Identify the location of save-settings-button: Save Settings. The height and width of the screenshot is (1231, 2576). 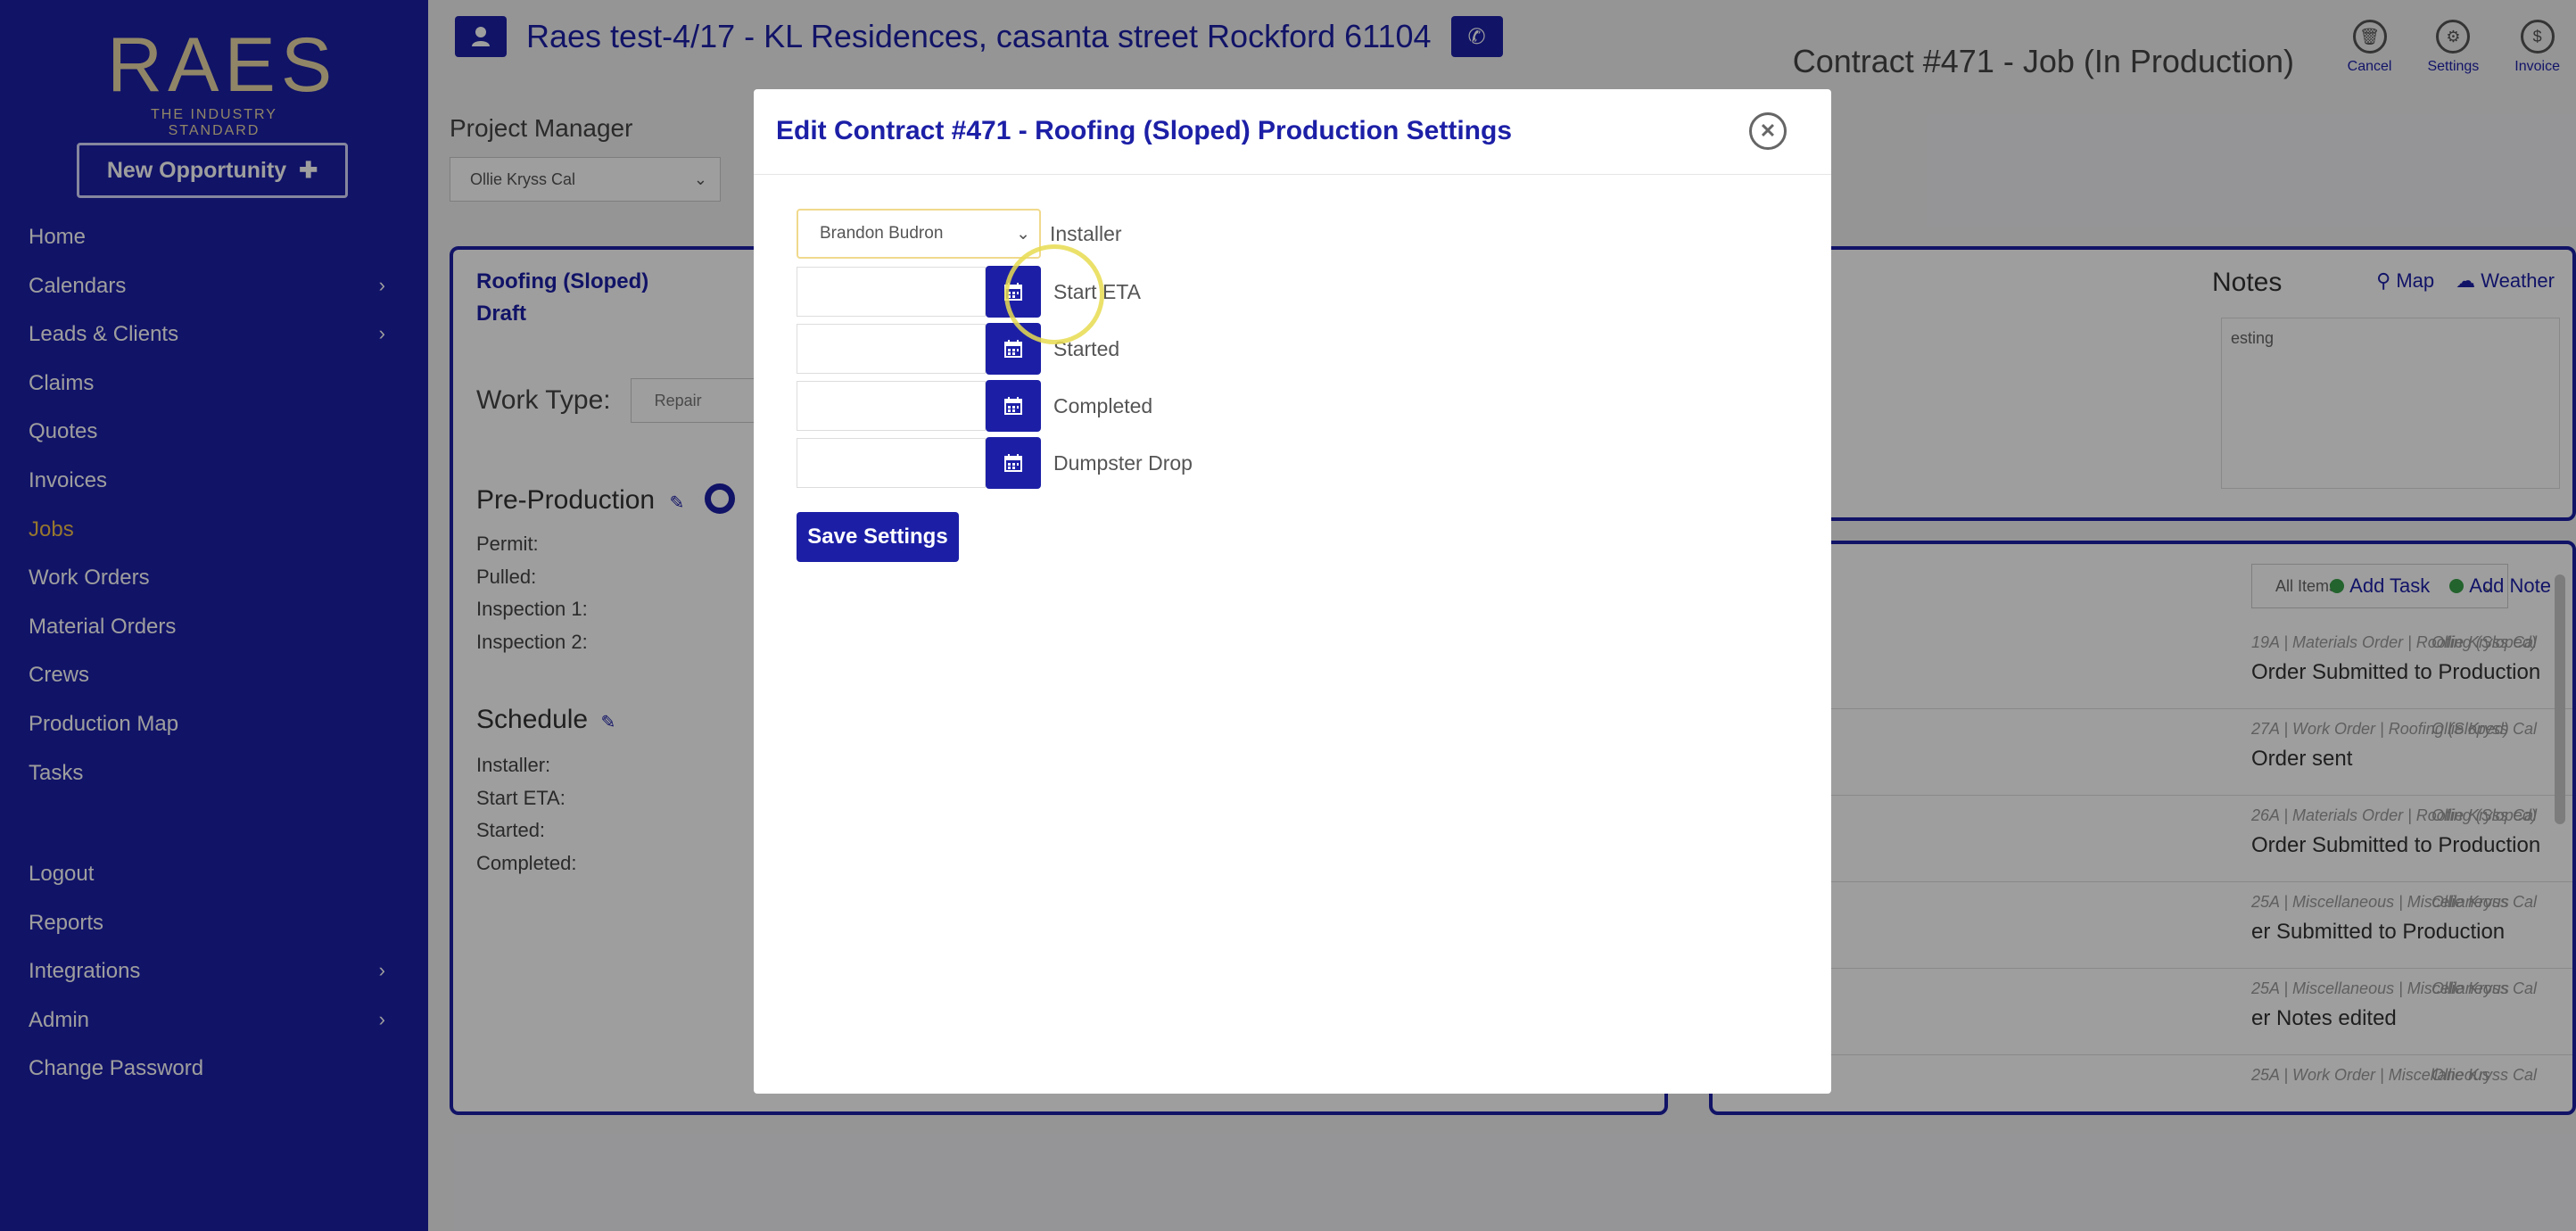
(878, 537).